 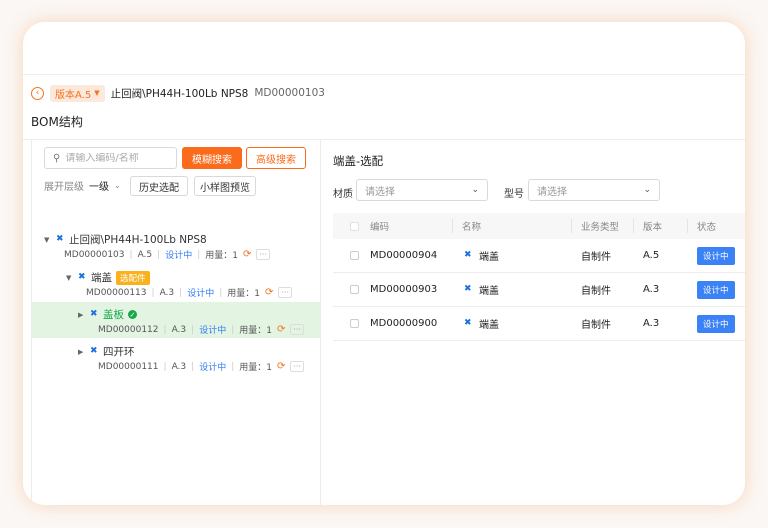 I want to click on expand-level-value: 一级, so click(x=99, y=187).